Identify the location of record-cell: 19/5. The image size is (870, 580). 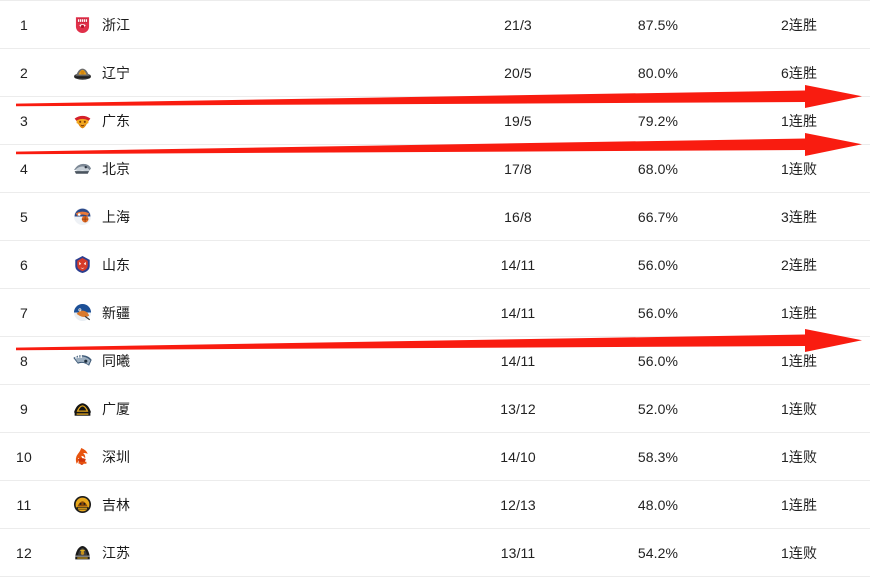
(518, 120).